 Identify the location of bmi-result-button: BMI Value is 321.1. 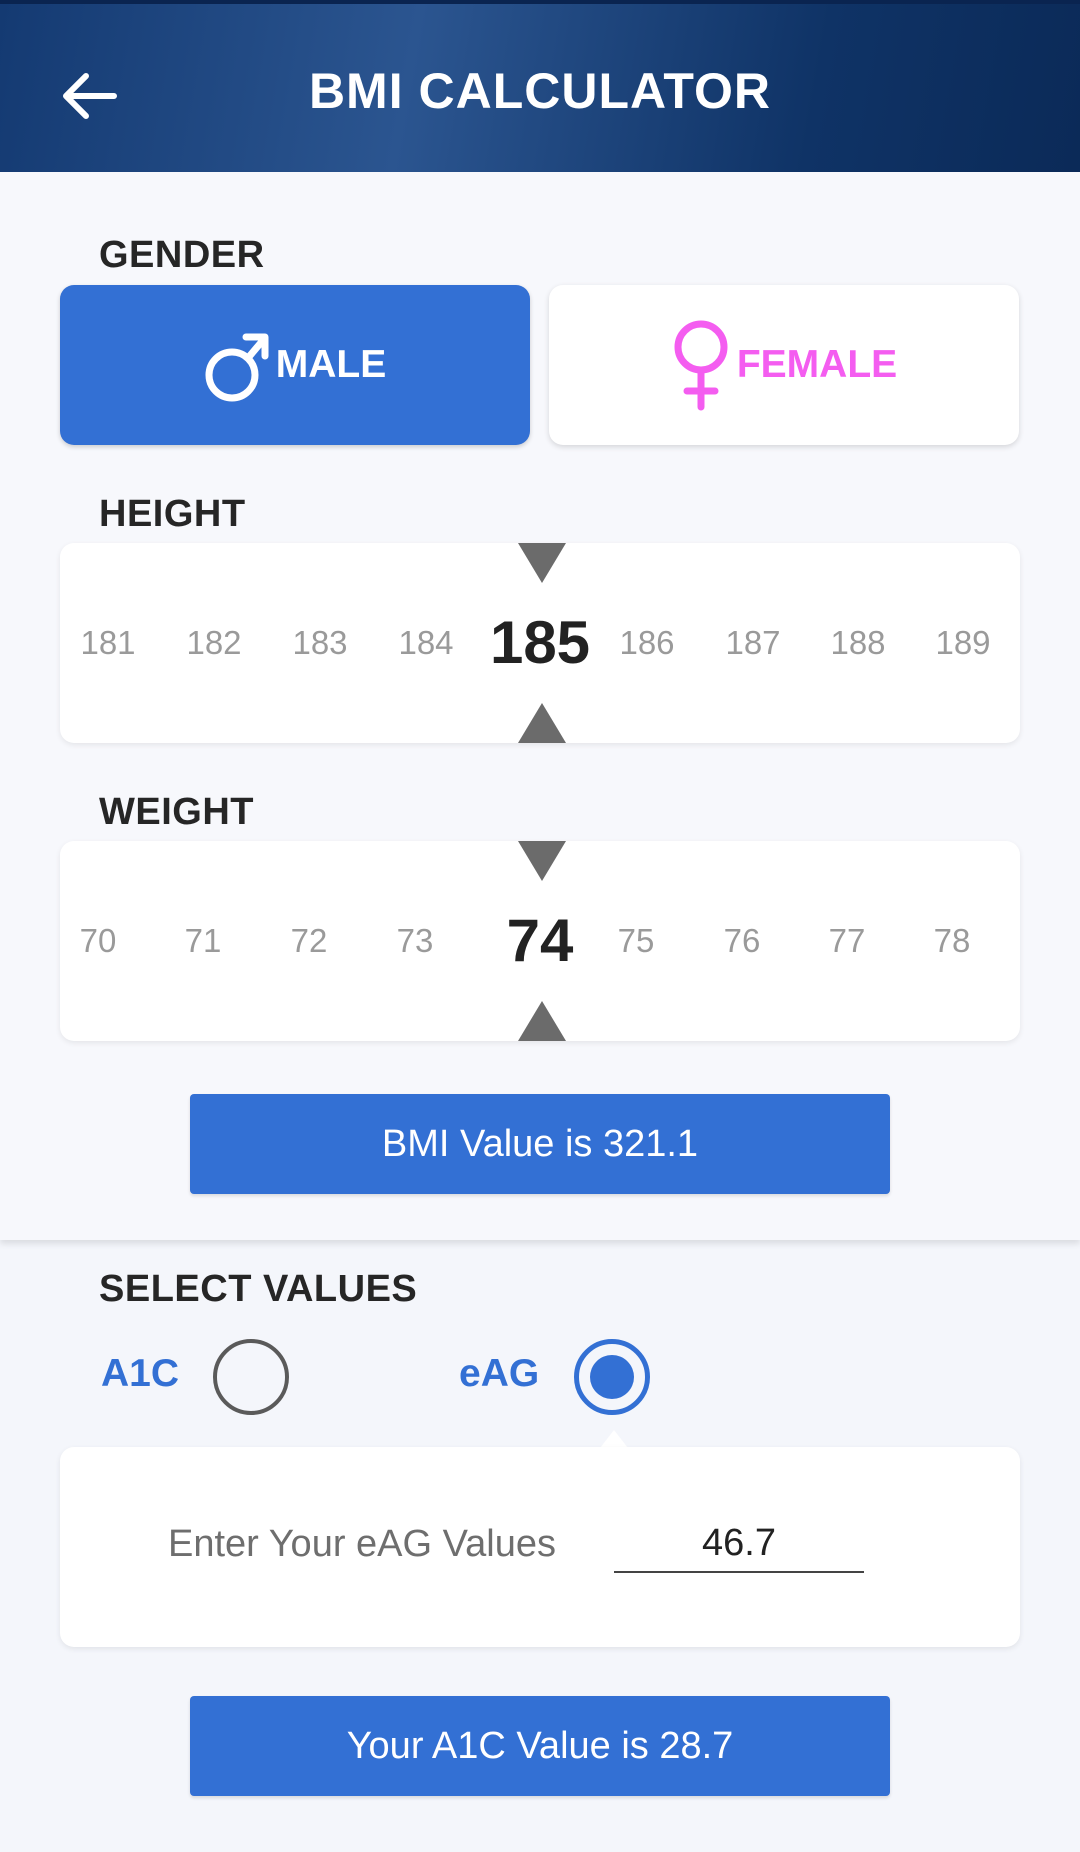
(540, 1144).